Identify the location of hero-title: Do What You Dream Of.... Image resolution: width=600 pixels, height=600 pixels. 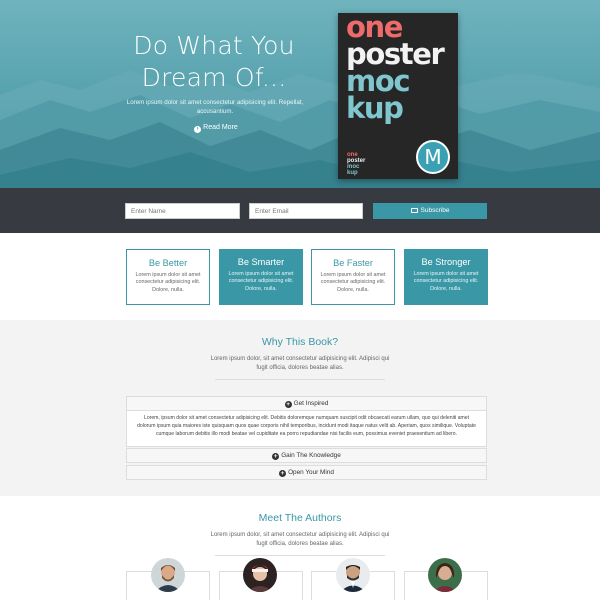
(214, 62).